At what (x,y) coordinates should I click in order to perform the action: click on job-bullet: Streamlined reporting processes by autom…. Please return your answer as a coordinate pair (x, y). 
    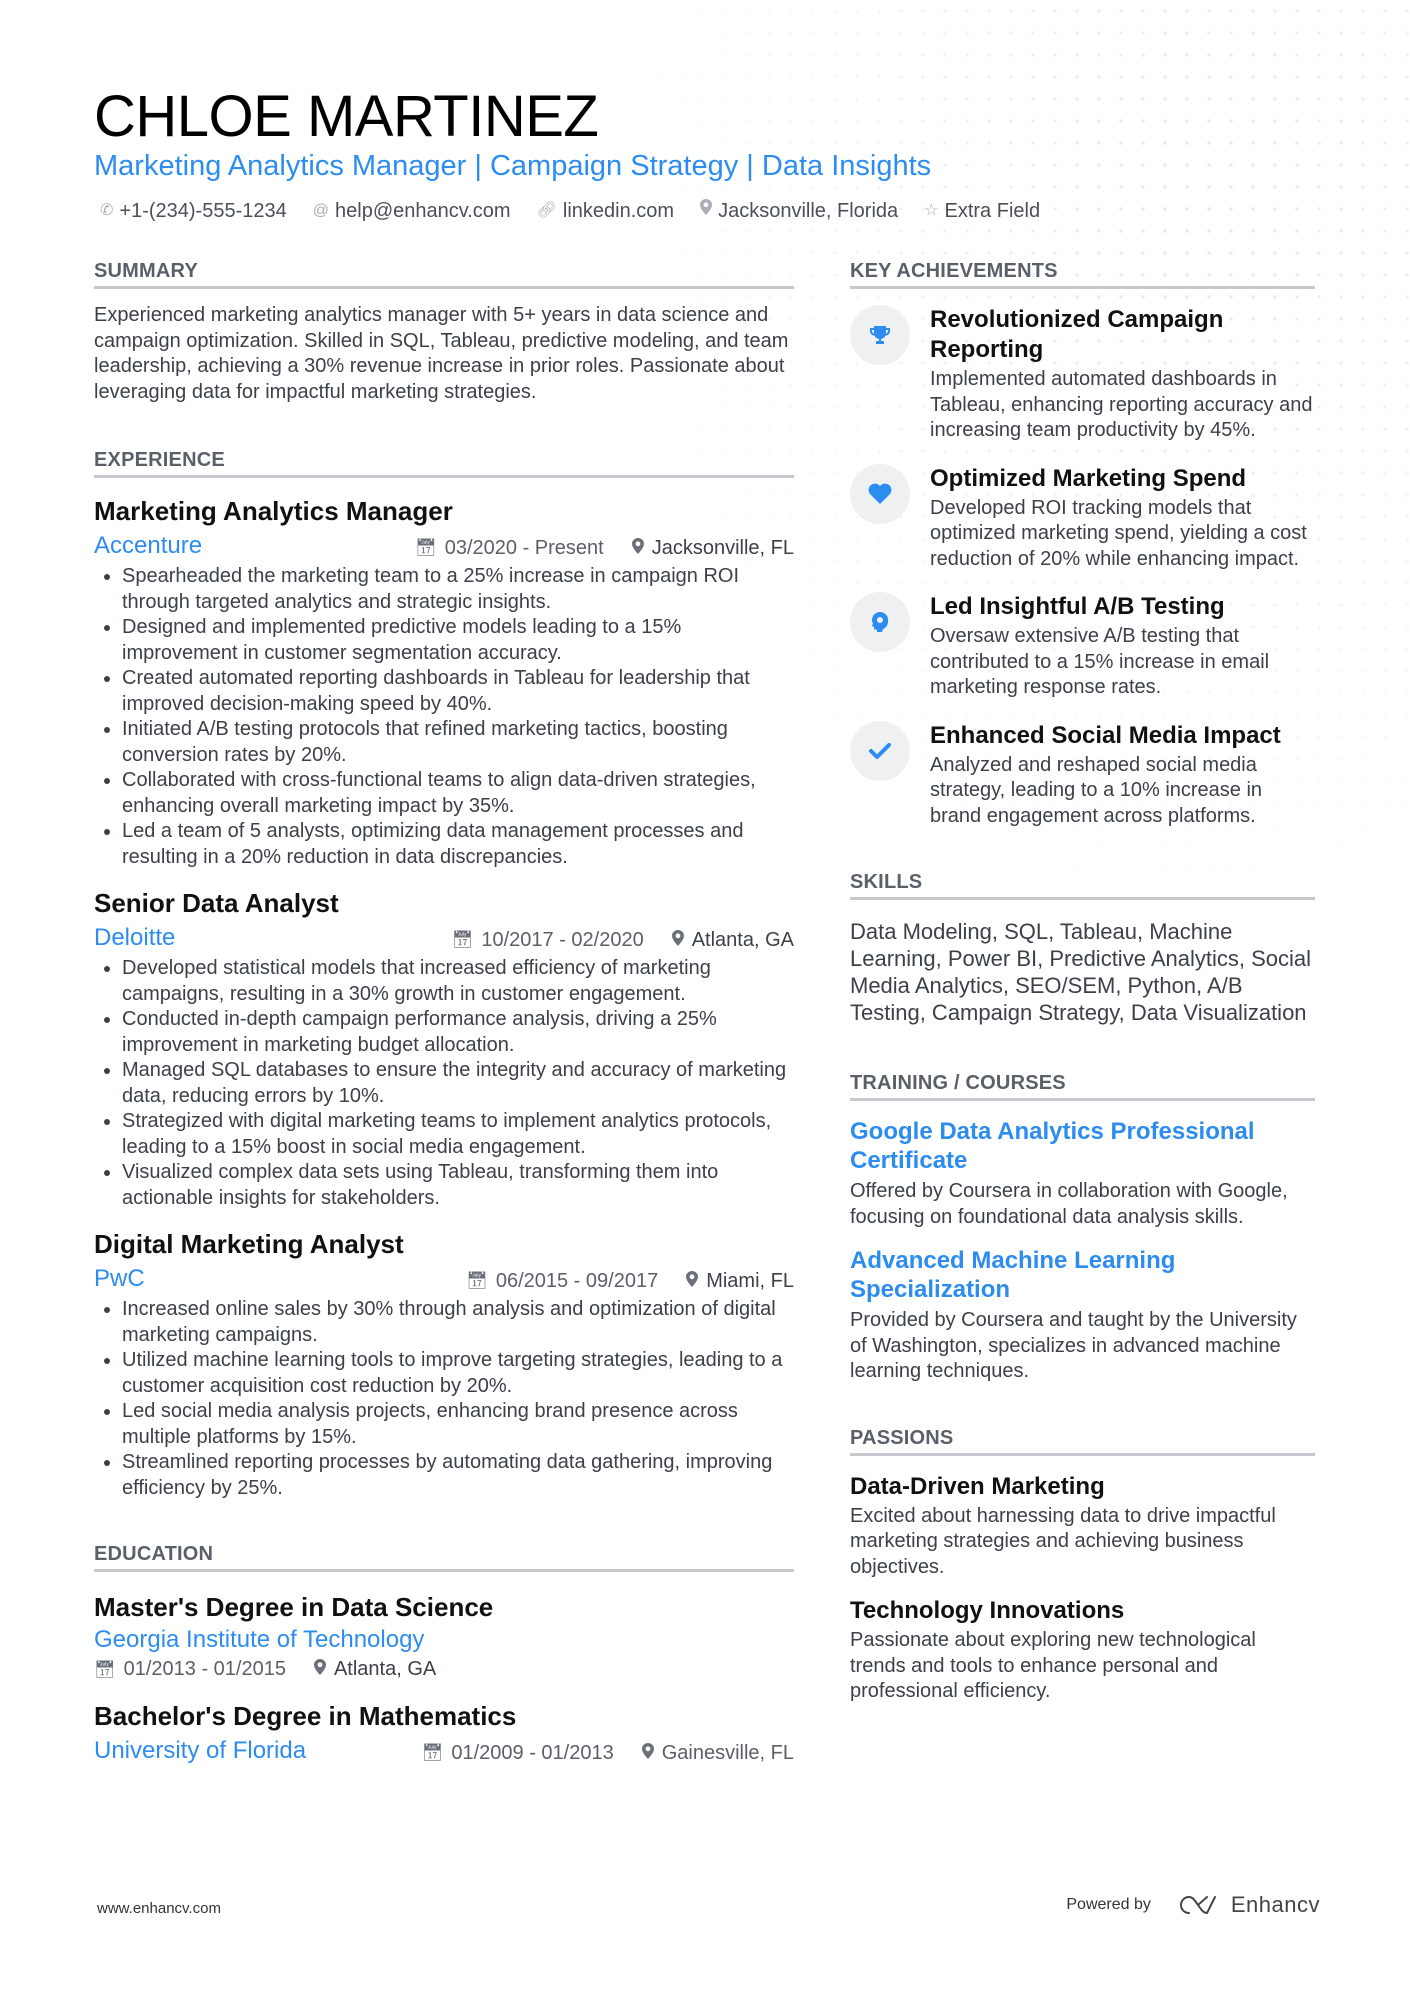
    Looking at the image, I should click on (458, 1475).